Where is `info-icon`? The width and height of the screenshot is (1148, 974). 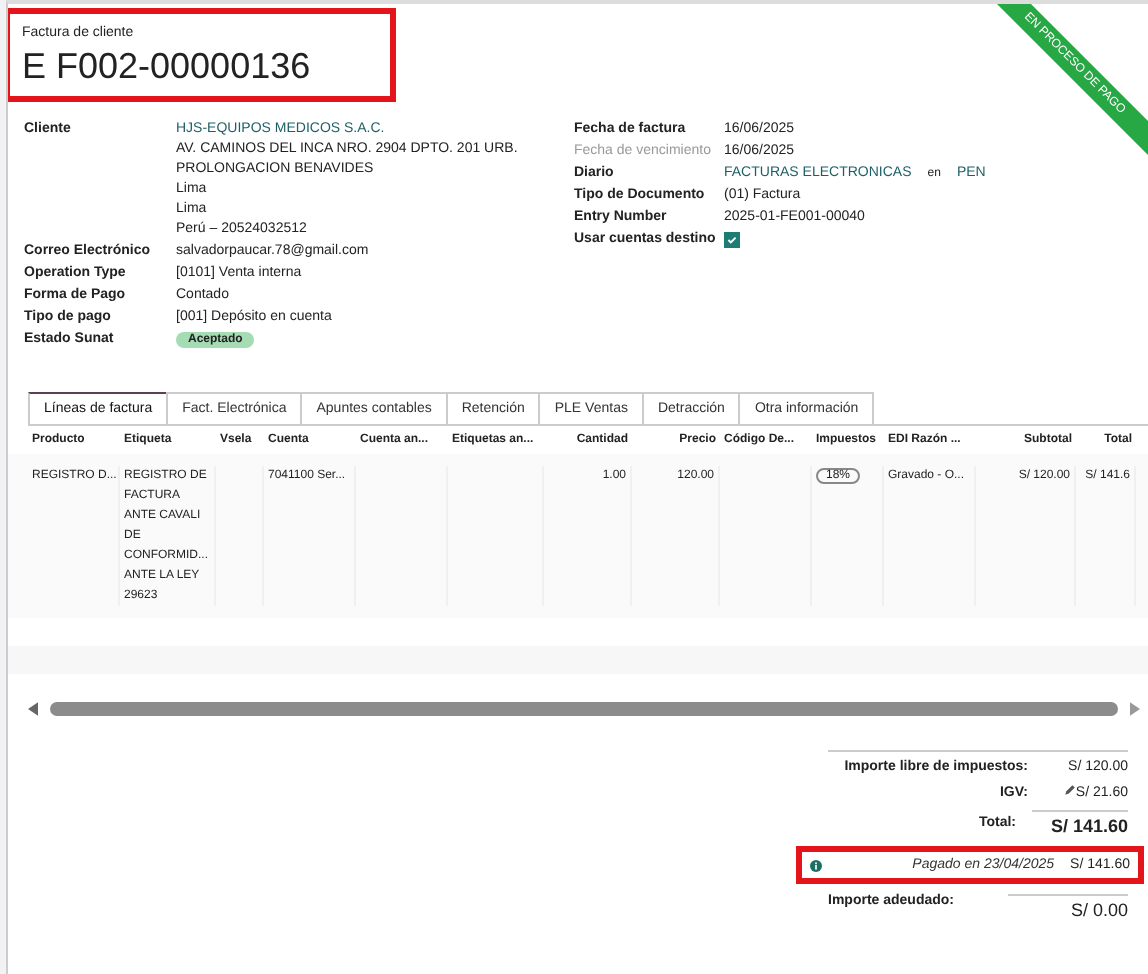 info-icon is located at coordinates (816, 865).